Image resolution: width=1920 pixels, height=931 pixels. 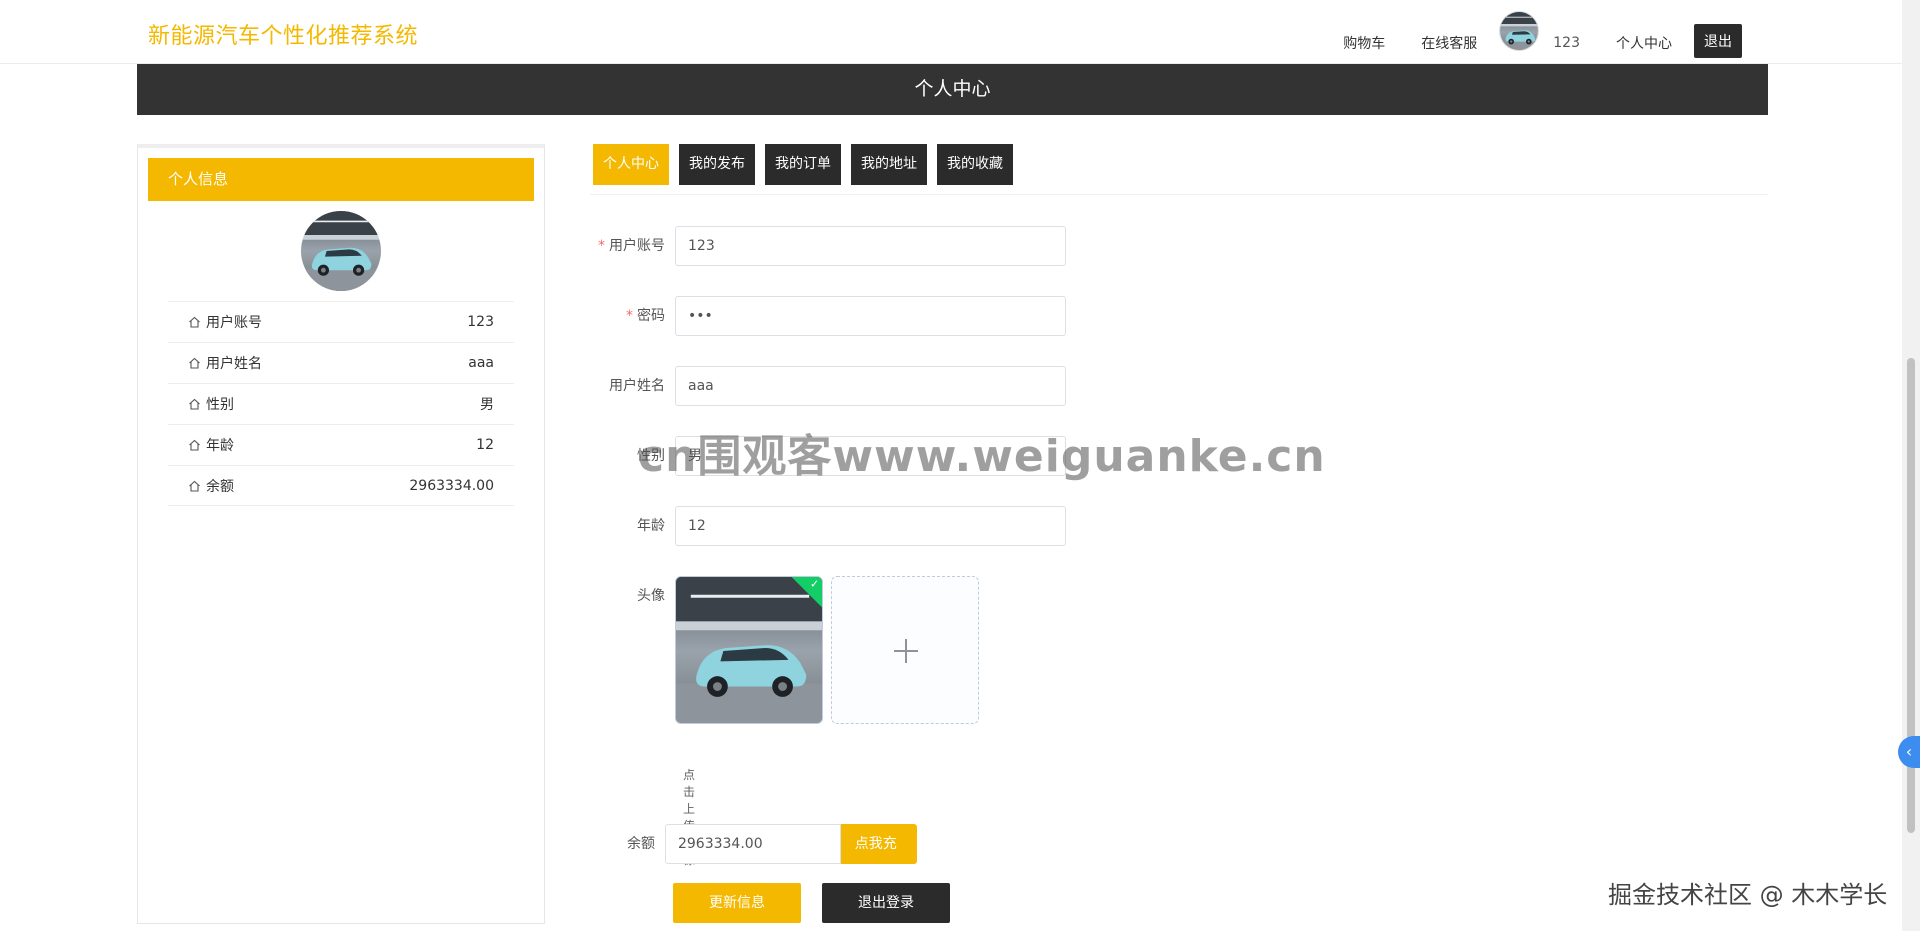 What do you see at coordinates (951, 32) in the screenshot?
I see `top-header: 新能源汽车个性化推荐系统 购物车 在线客服 123 个人中心 退出` at bounding box center [951, 32].